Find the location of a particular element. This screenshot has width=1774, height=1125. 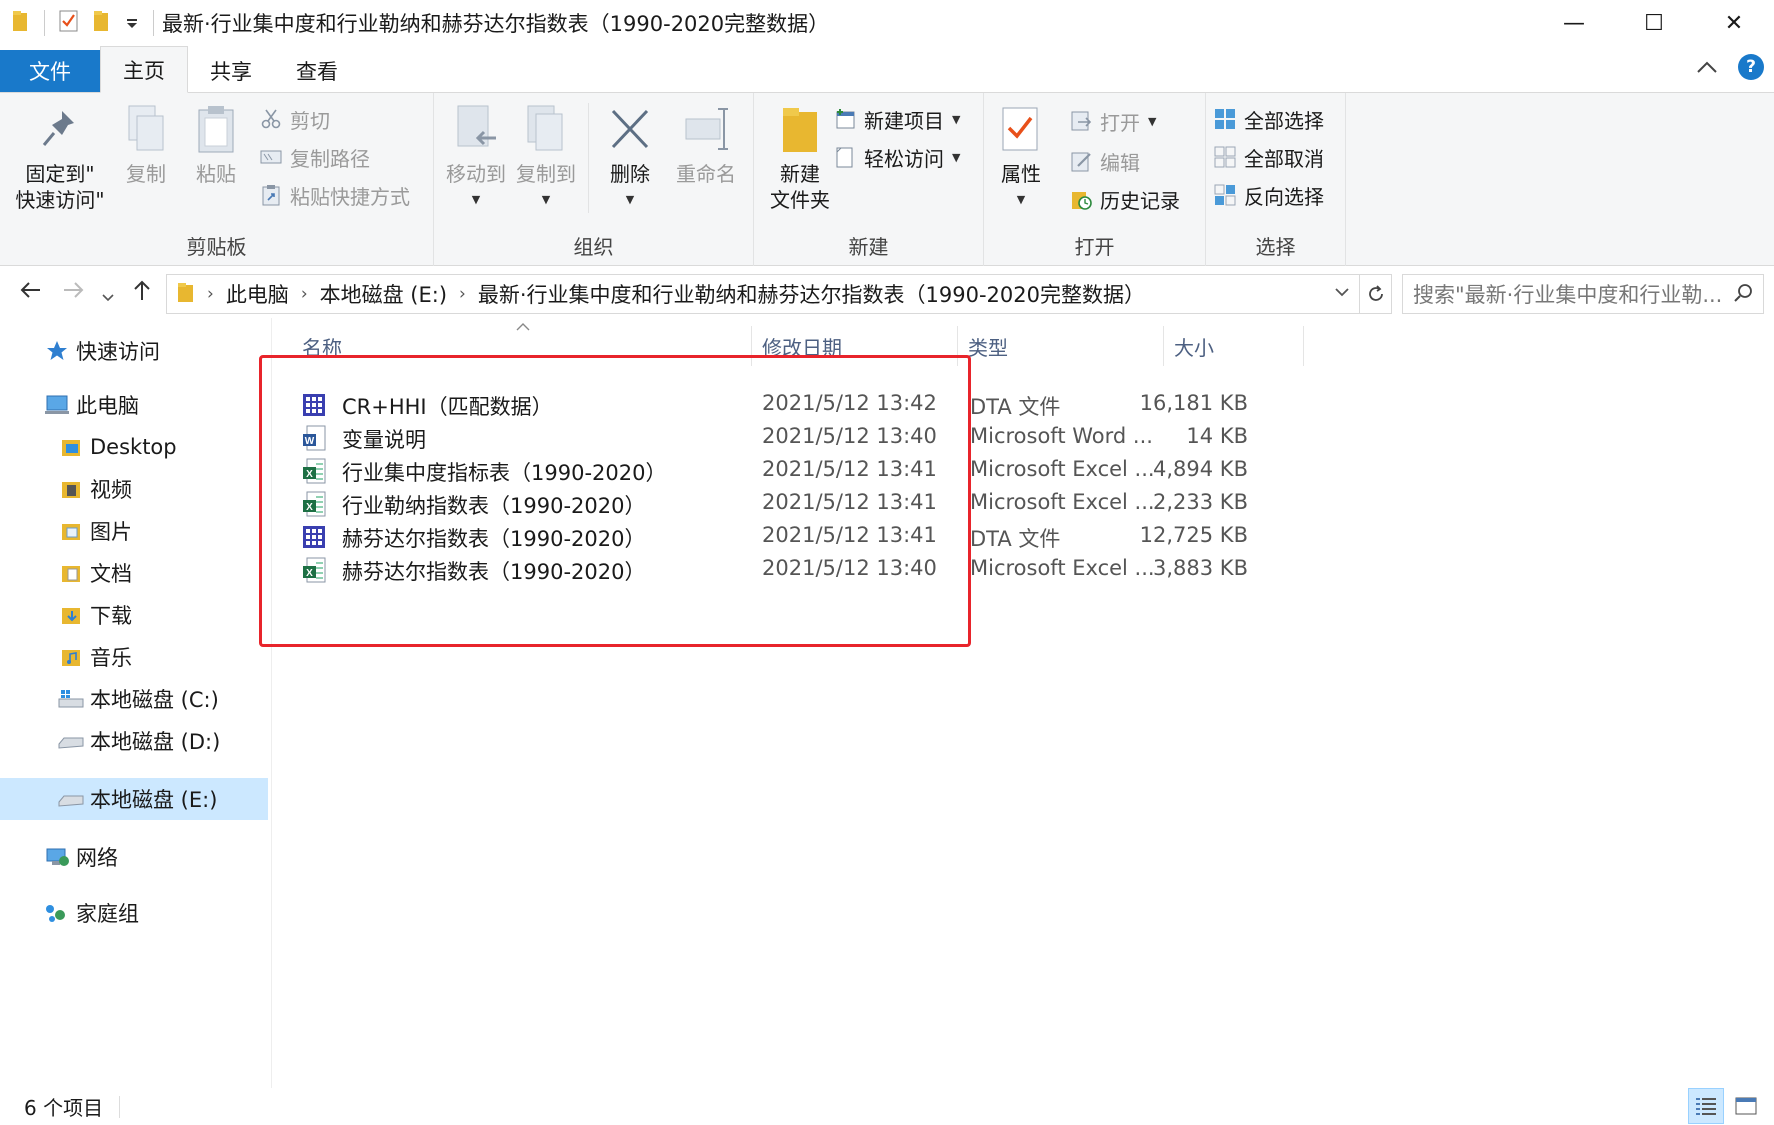

nav-item-pictures: 图片 is located at coordinates (134, 531).